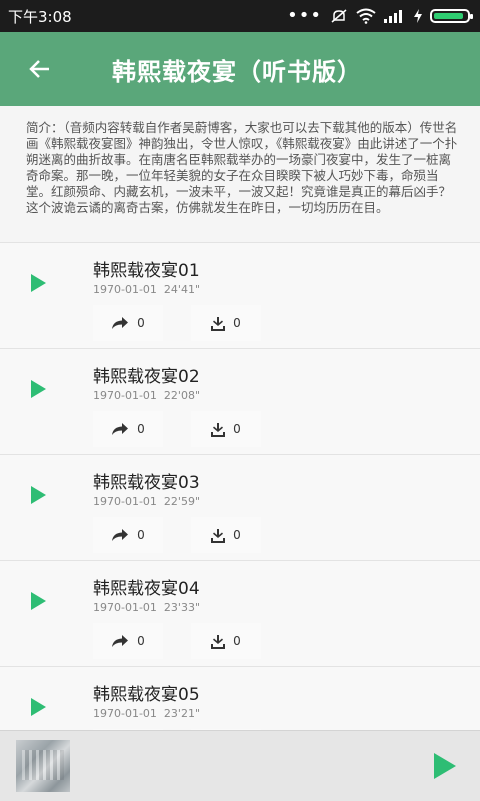 This screenshot has width=480, height=801. What do you see at coordinates (304, 15) in the screenshot?
I see `more-notifications-icon: •••` at bounding box center [304, 15].